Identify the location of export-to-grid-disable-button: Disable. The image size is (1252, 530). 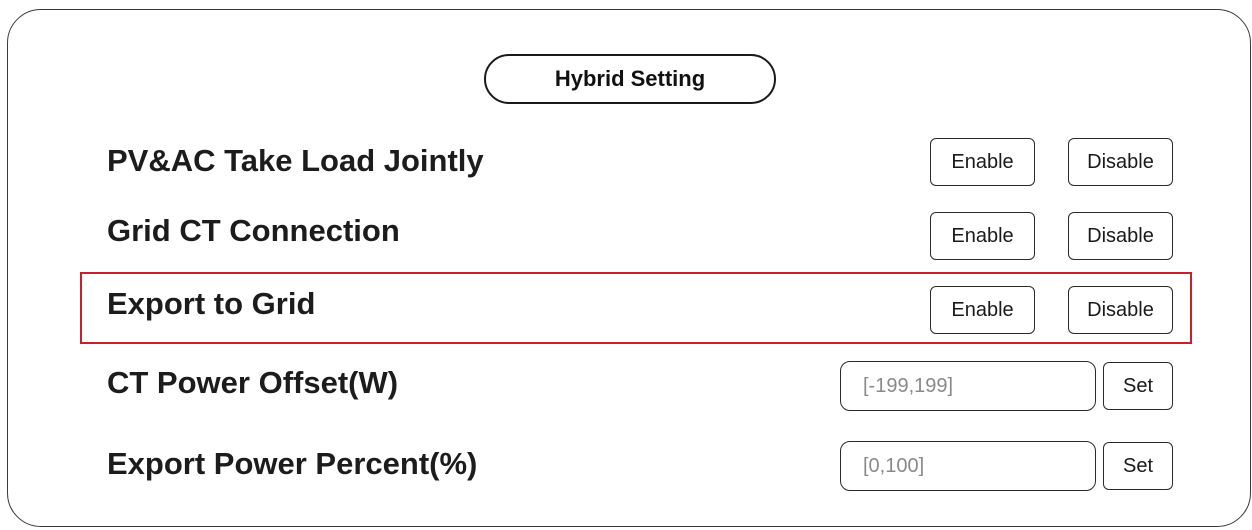
(1120, 310).